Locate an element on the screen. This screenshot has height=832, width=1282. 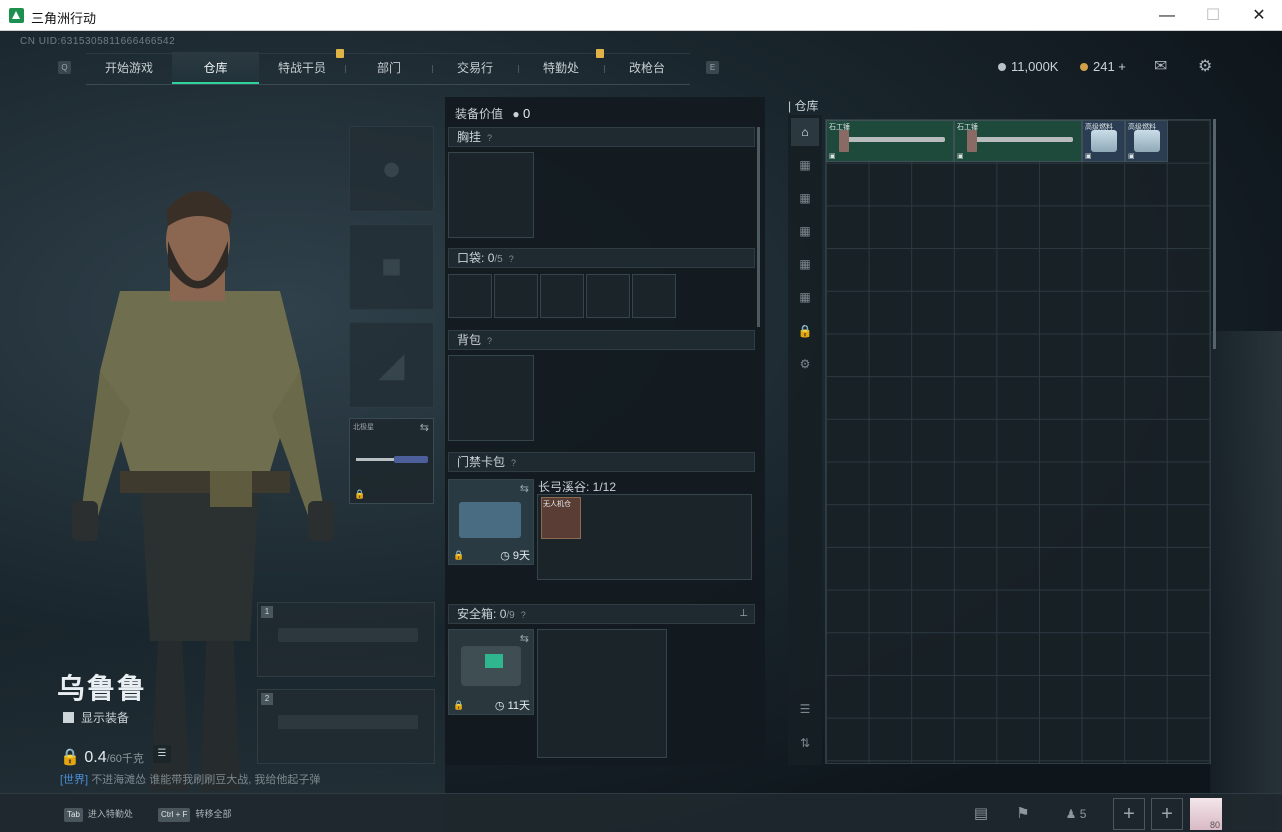
weight-max: /60千克 is located at coordinates (125, 759).